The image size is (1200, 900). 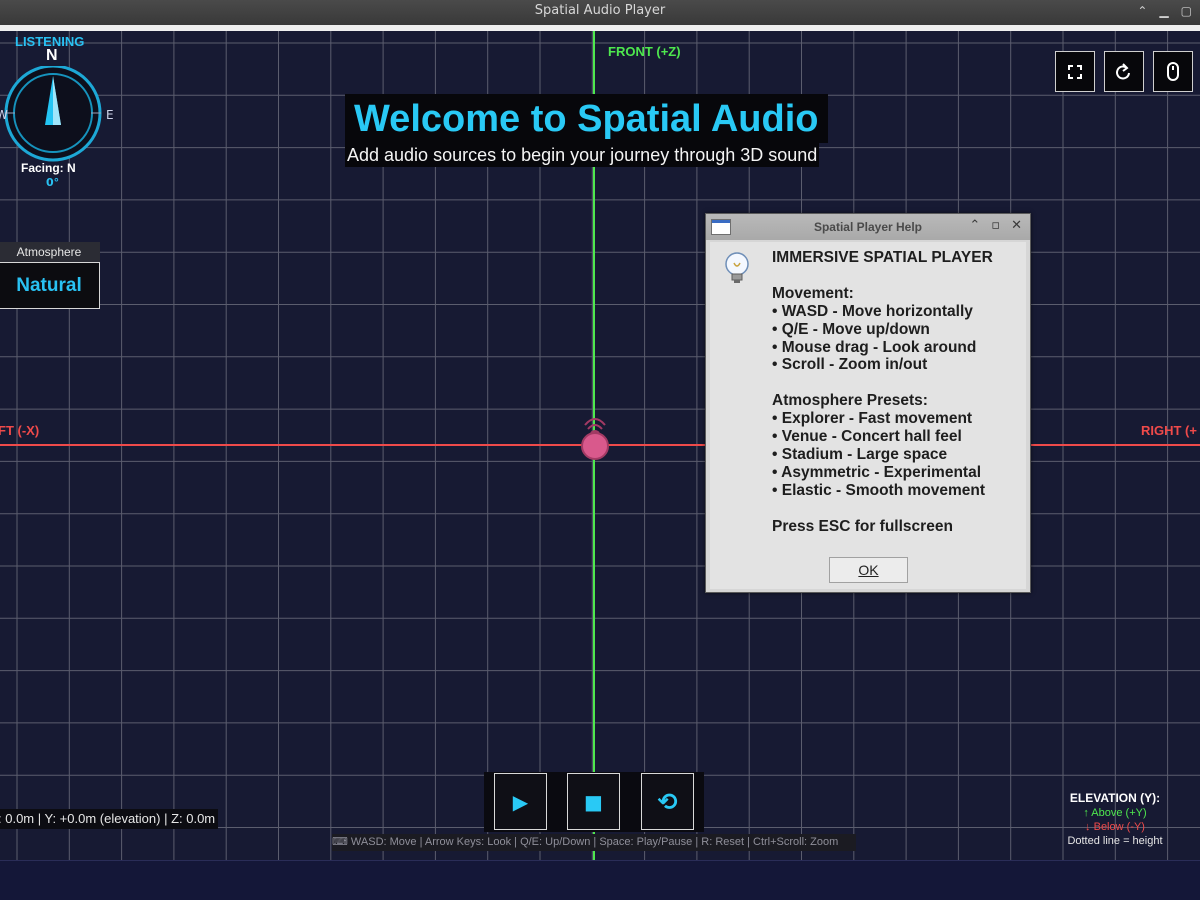 What do you see at coordinates (50, 252) in the screenshot?
I see `atmosphere-label: Atmosphere` at bounding box center [50, 252].